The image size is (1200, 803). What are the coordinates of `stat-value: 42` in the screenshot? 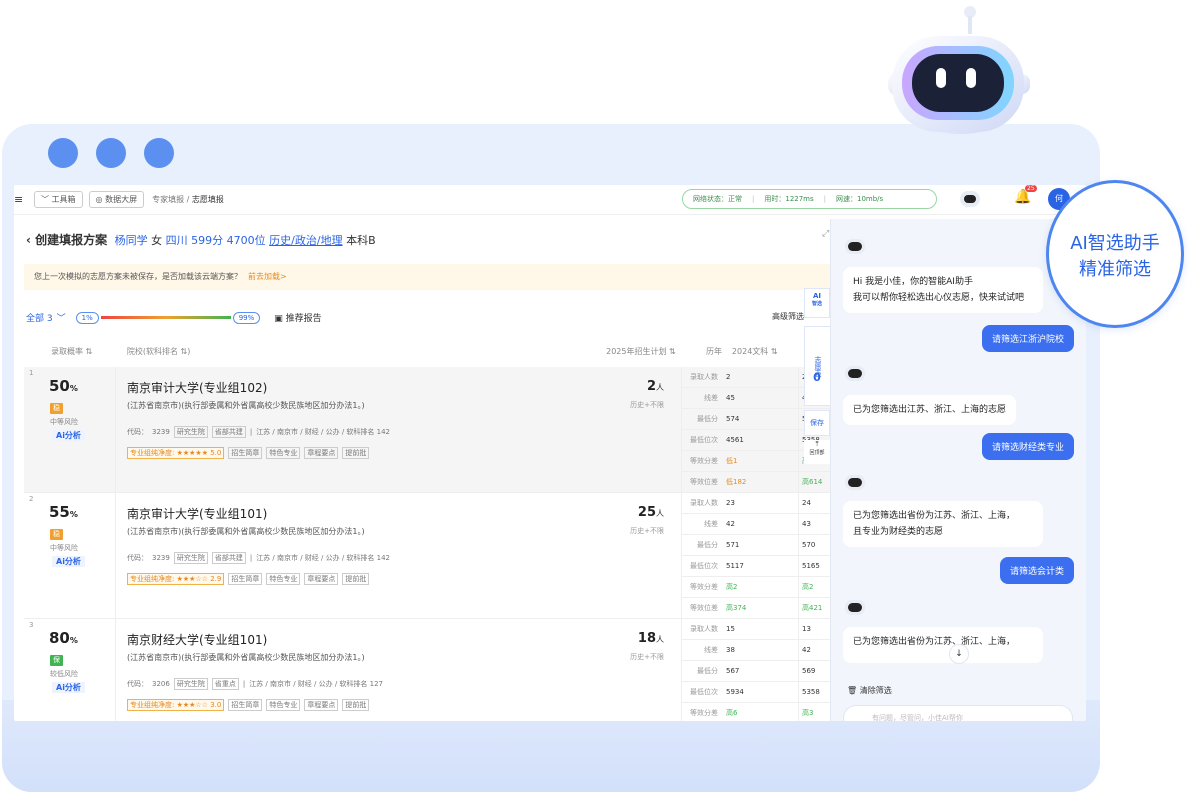 It's located at (760, 524).